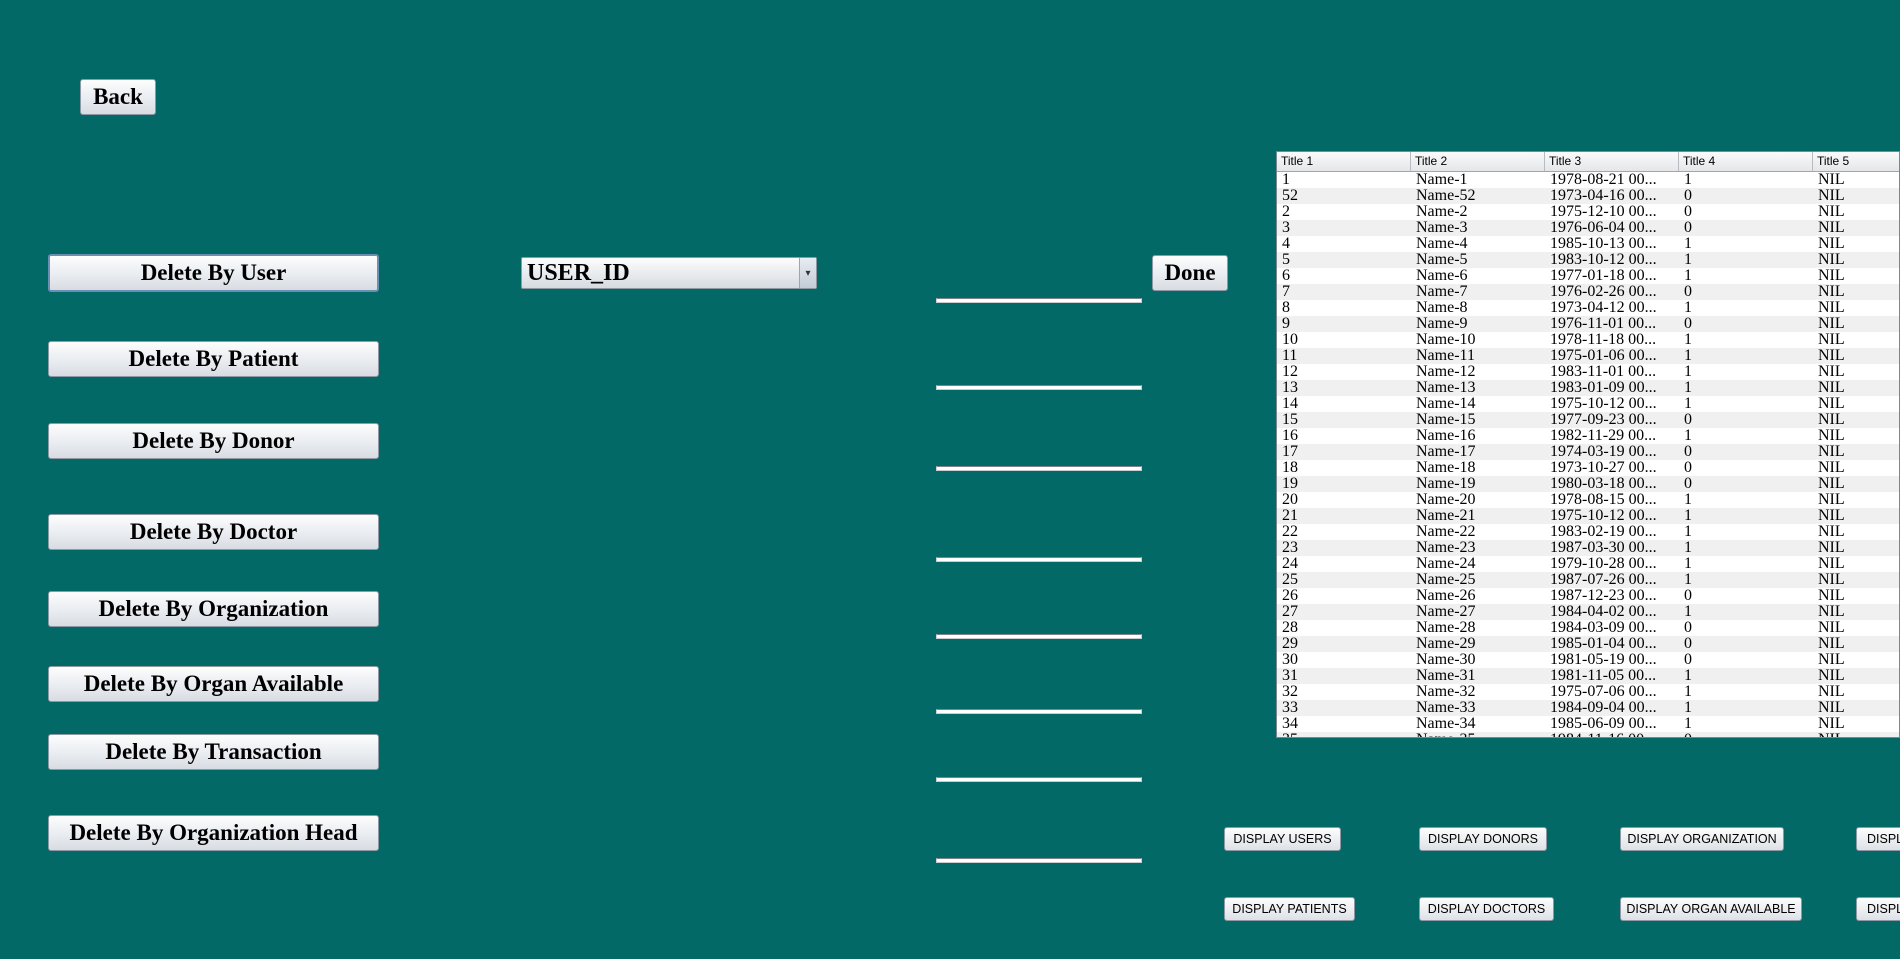 The width and height of the screenshot is (1900, 959). What do you see at coordinates (1588, 452) in the screenshot?
I see `table-row: 17 Name-17 1974-03-19 00... 0 NIL` at bounding box center [1588, 452].